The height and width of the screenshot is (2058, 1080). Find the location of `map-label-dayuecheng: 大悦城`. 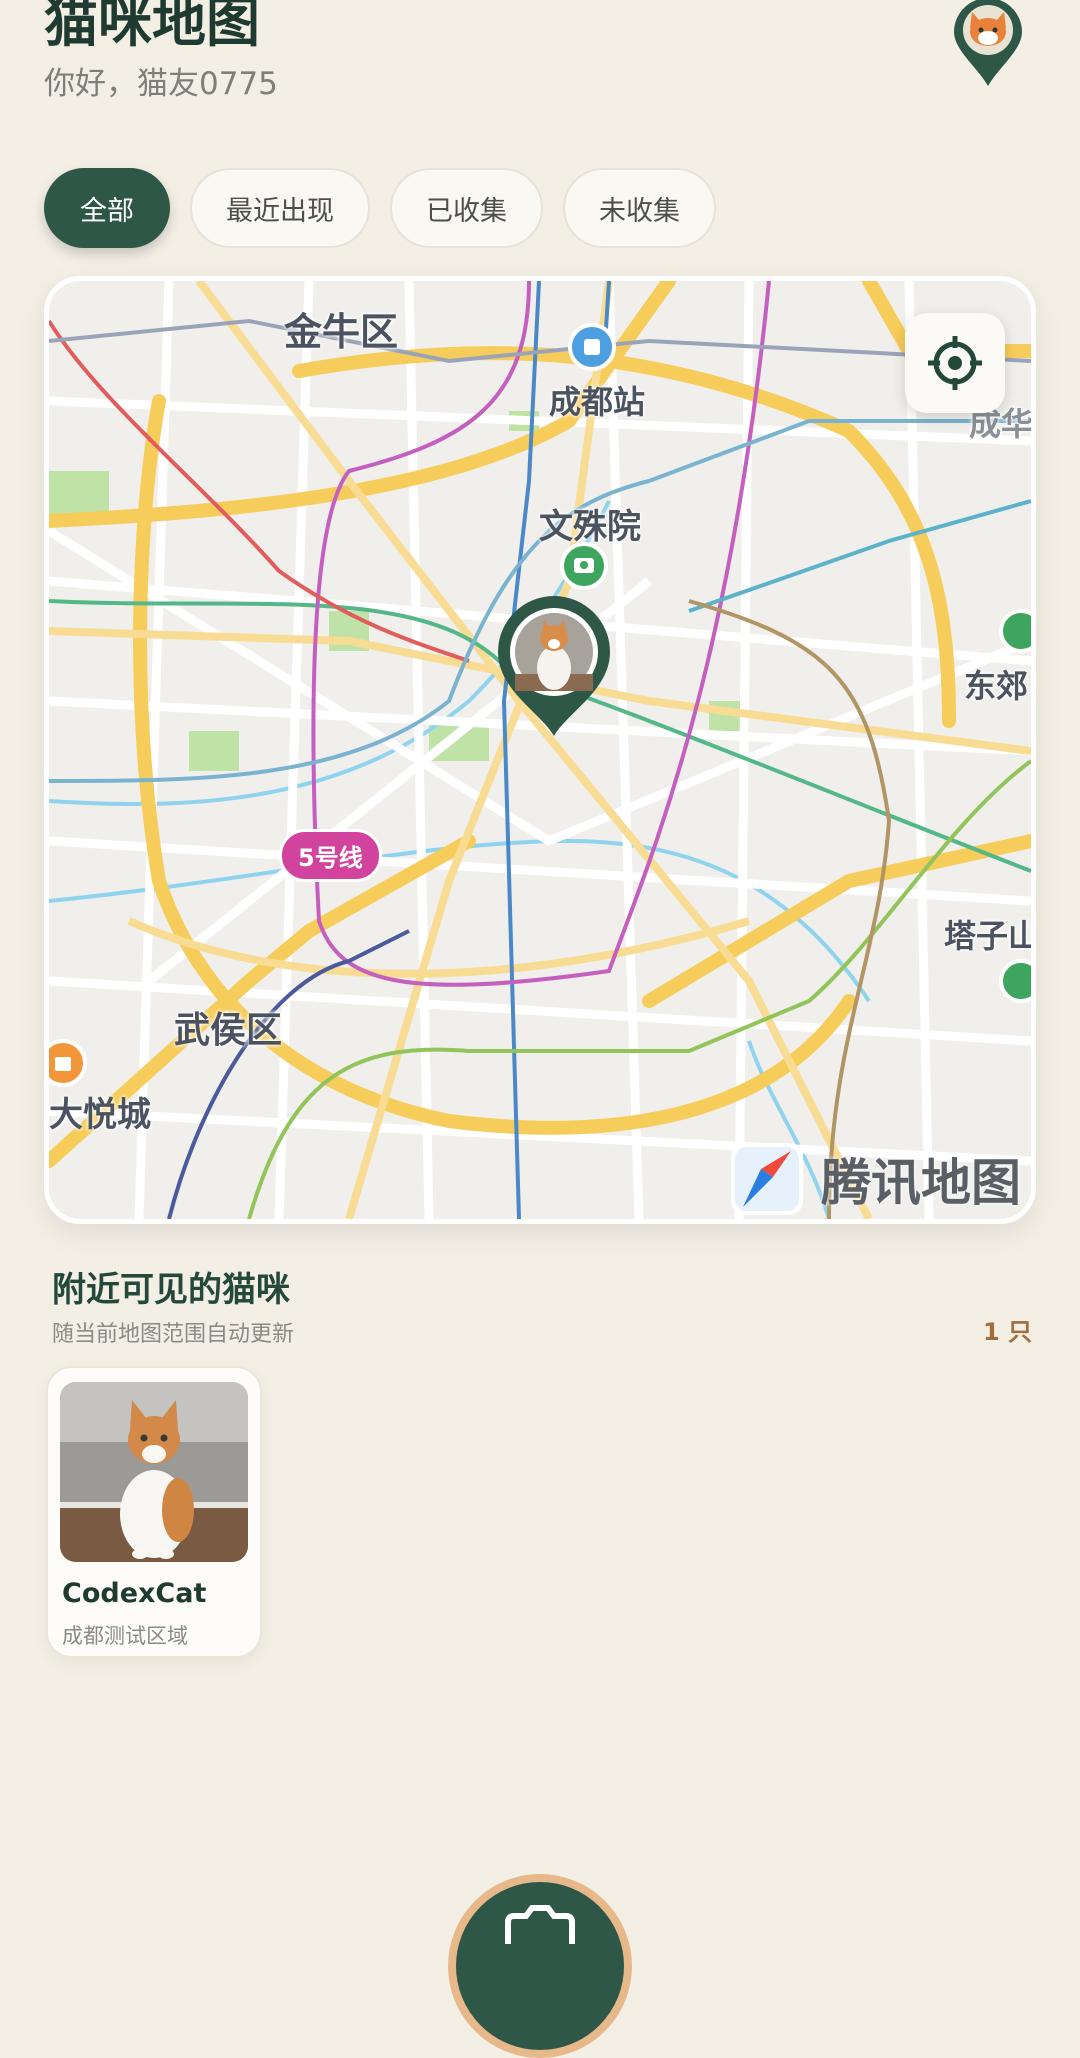

map-label-dayuecheng: 大悦城 is located at coordinates (100, 1115).